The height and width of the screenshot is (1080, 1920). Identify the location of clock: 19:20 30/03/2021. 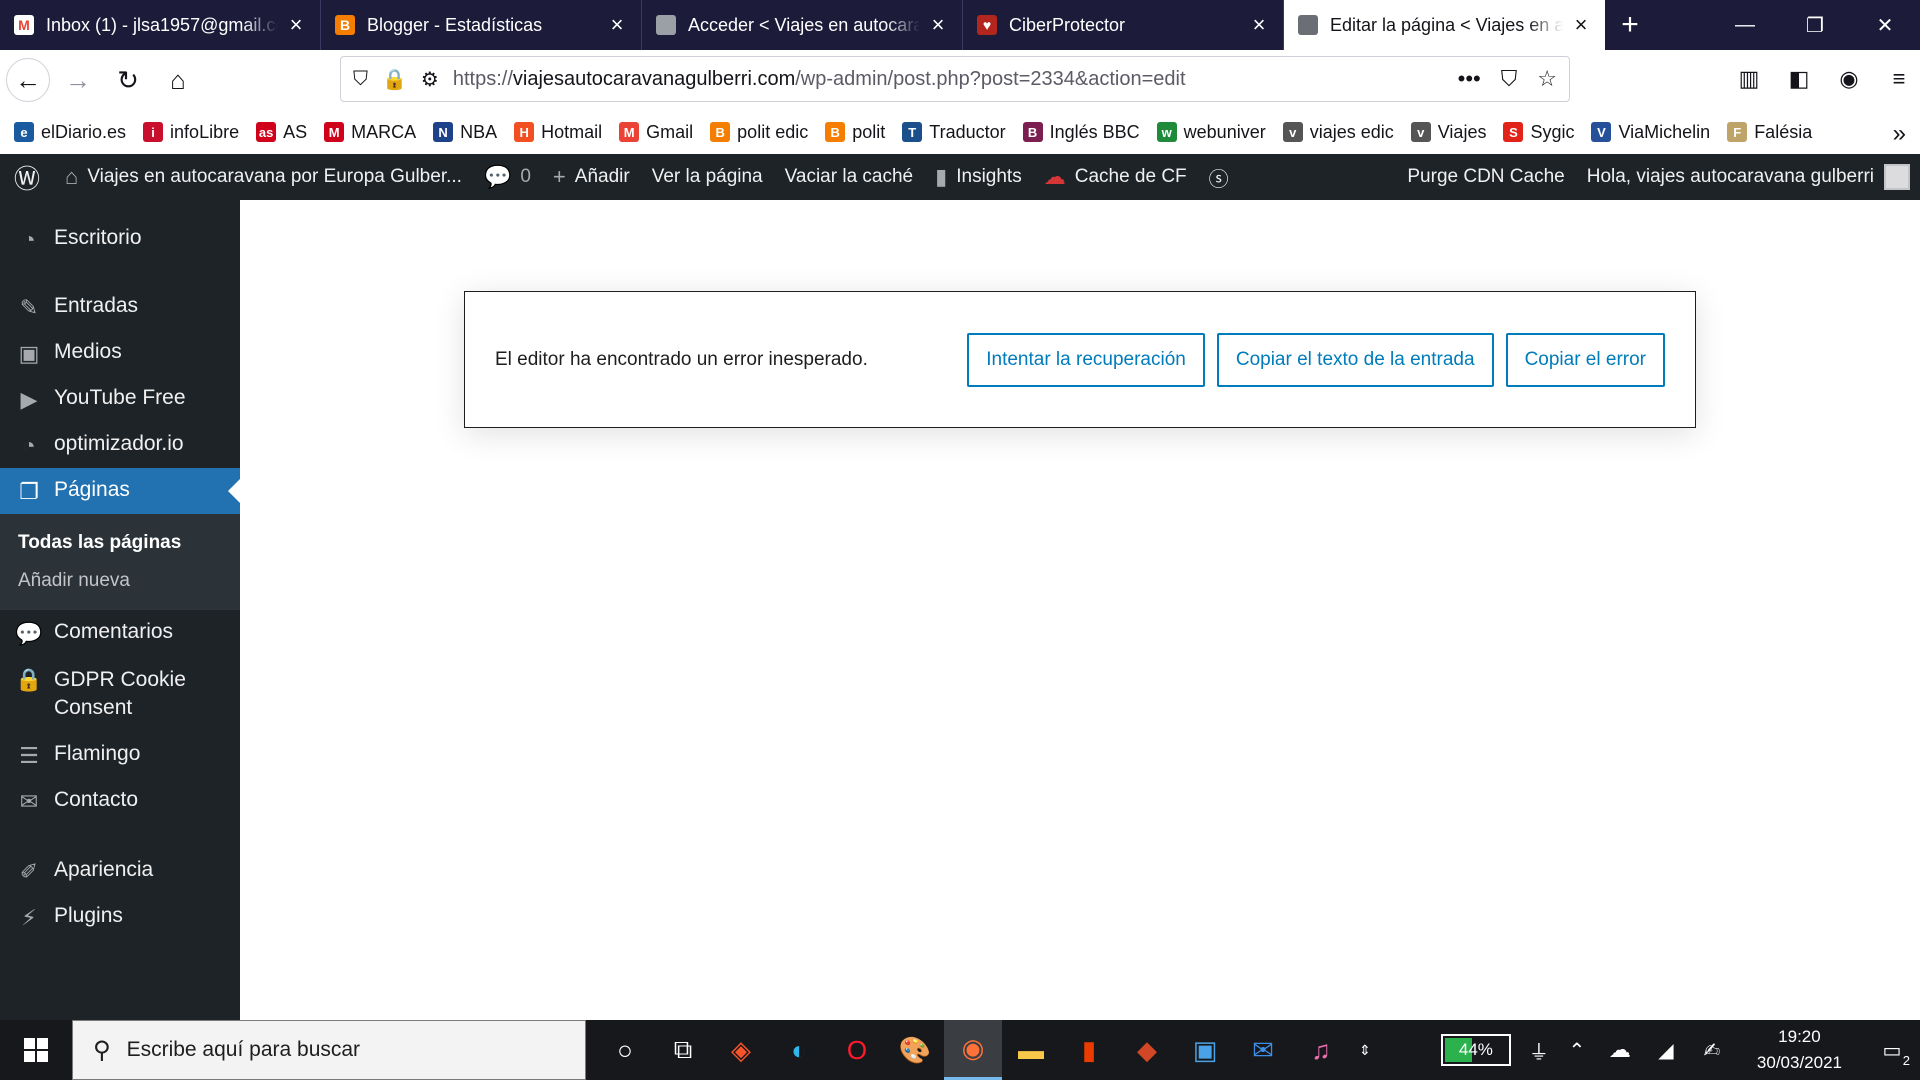
(1799, 1050).